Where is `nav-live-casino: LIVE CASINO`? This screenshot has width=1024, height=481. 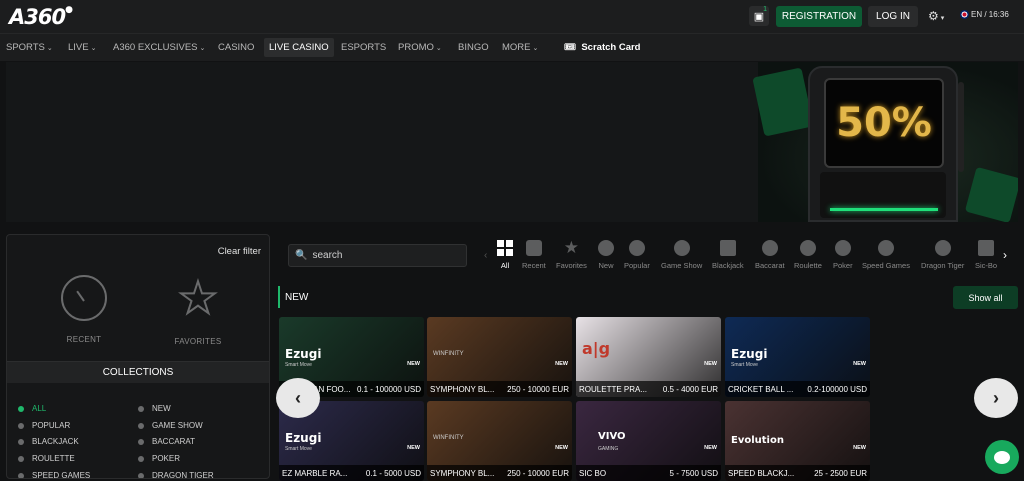 nav-live-casino: LIVE CASINO is located at coordinates (299, 47).